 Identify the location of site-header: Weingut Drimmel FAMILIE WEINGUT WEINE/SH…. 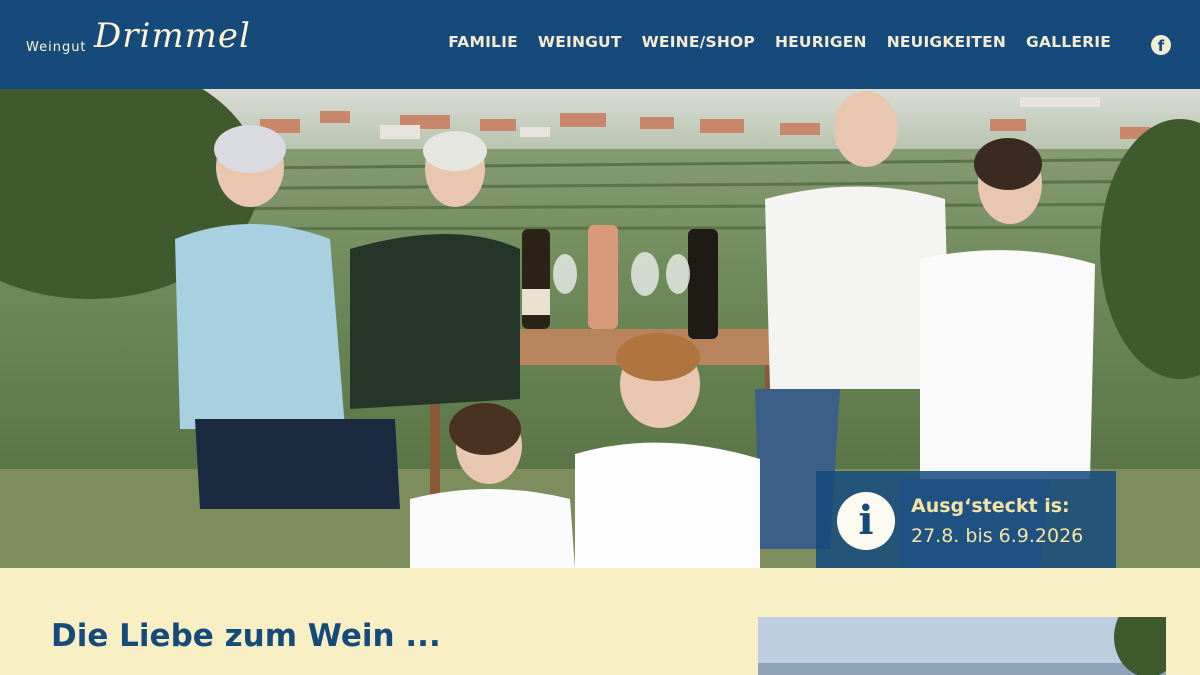
(600, 44).